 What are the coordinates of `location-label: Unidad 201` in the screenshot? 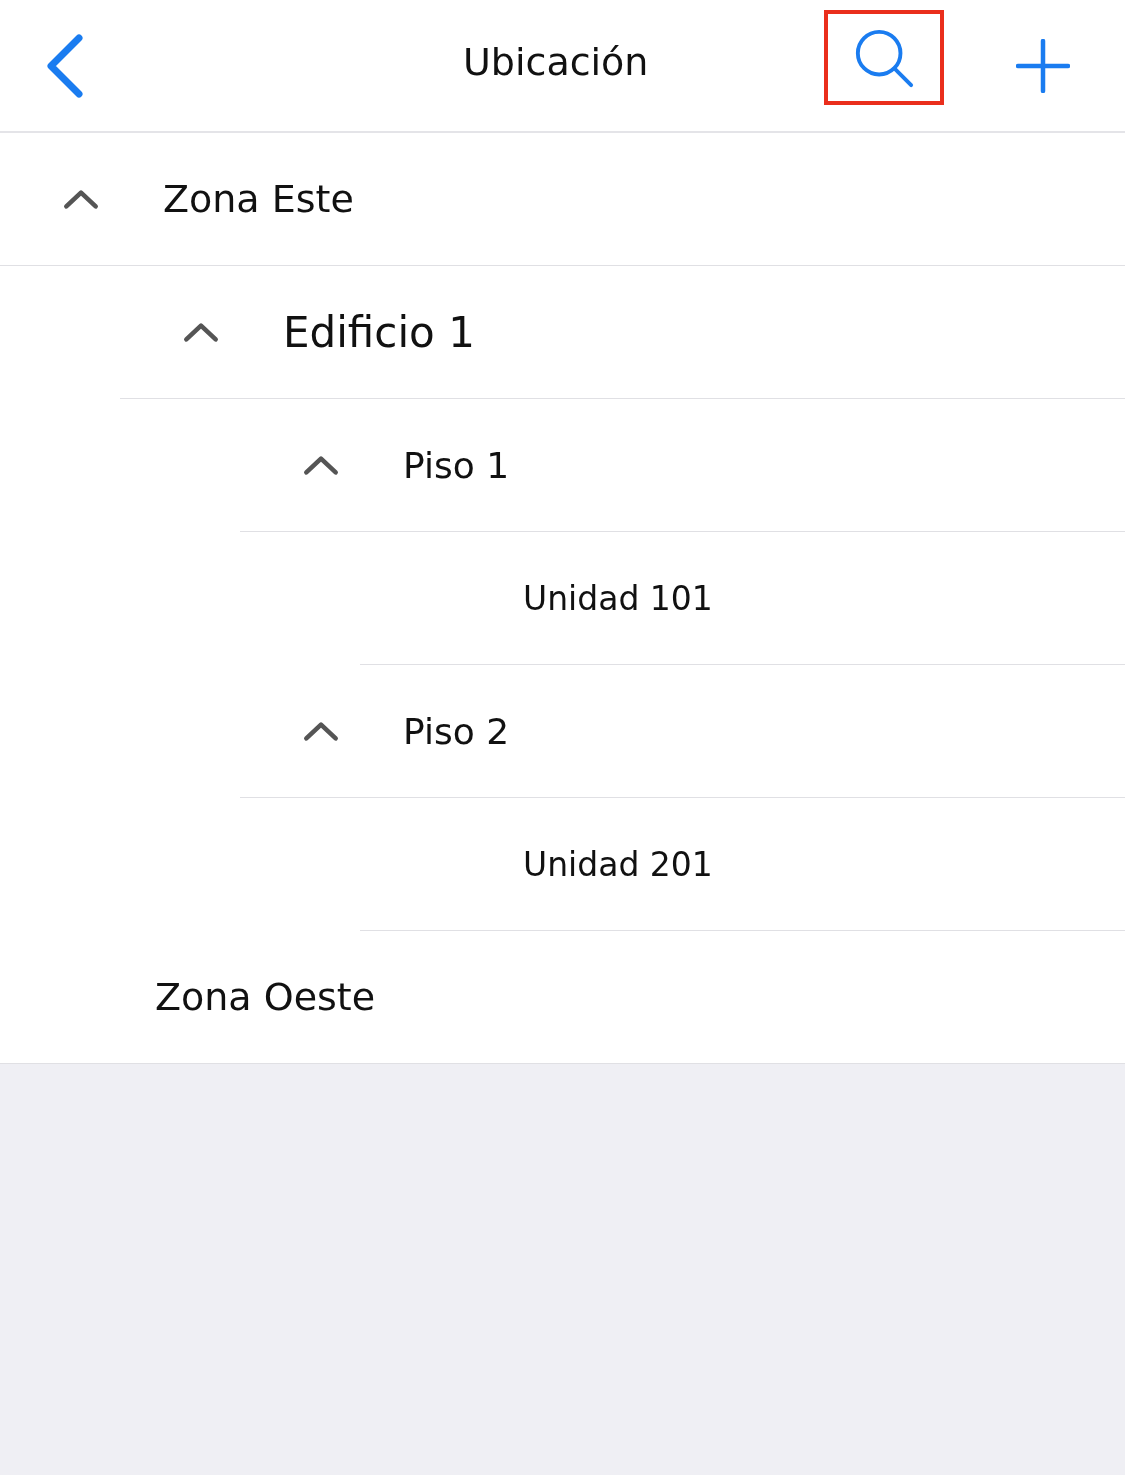 It's located at (618, 864).